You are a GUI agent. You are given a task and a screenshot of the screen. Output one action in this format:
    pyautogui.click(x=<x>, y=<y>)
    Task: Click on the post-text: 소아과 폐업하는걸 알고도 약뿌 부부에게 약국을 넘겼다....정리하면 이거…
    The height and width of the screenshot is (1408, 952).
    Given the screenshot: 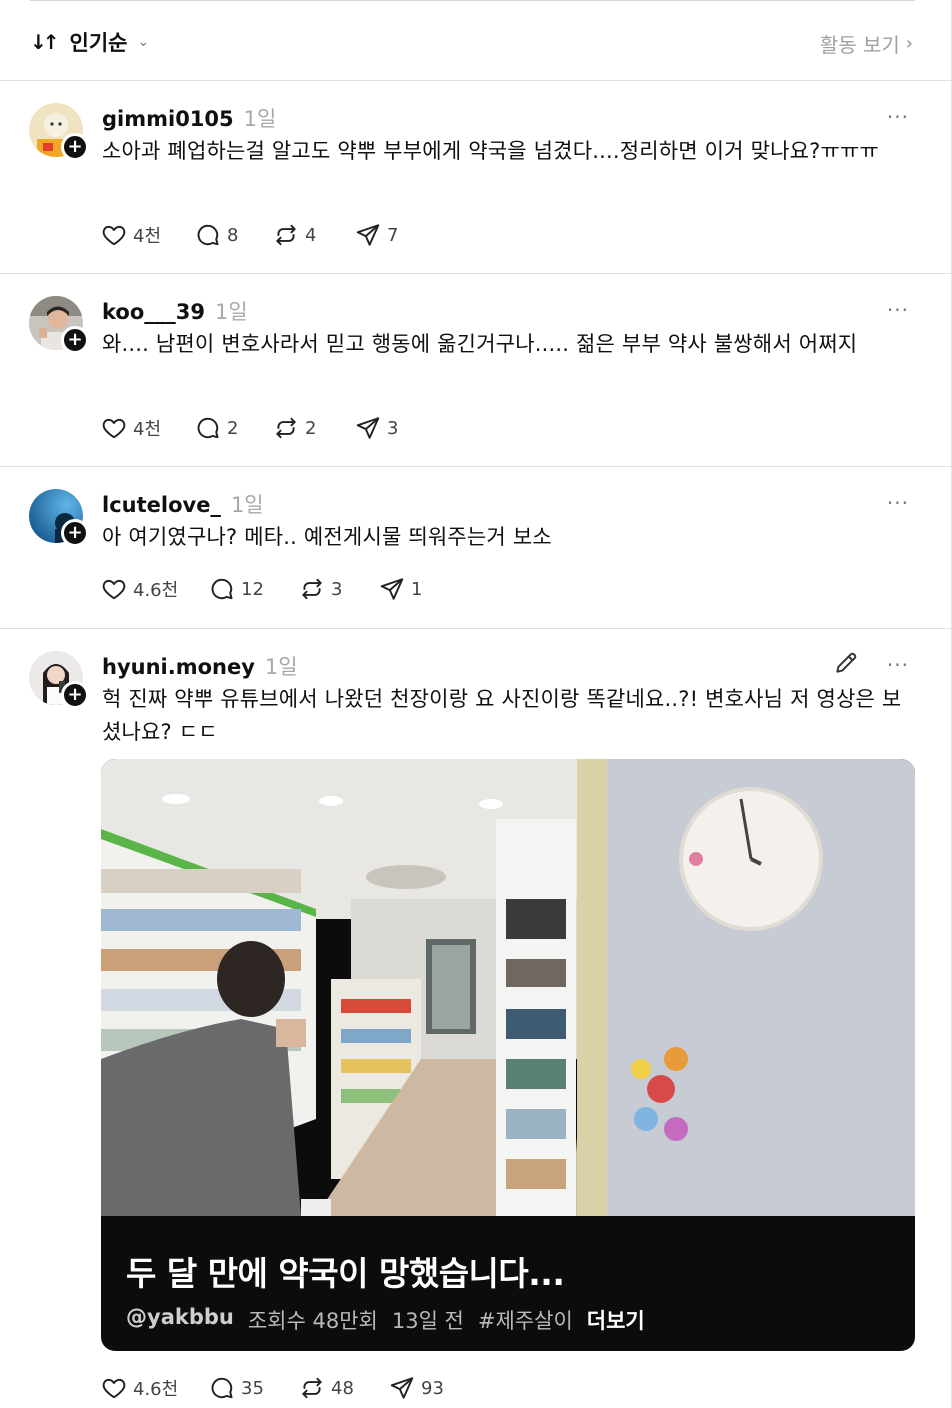 What is the action you would take?
    pyautogui.click(x=491, y=151)
    